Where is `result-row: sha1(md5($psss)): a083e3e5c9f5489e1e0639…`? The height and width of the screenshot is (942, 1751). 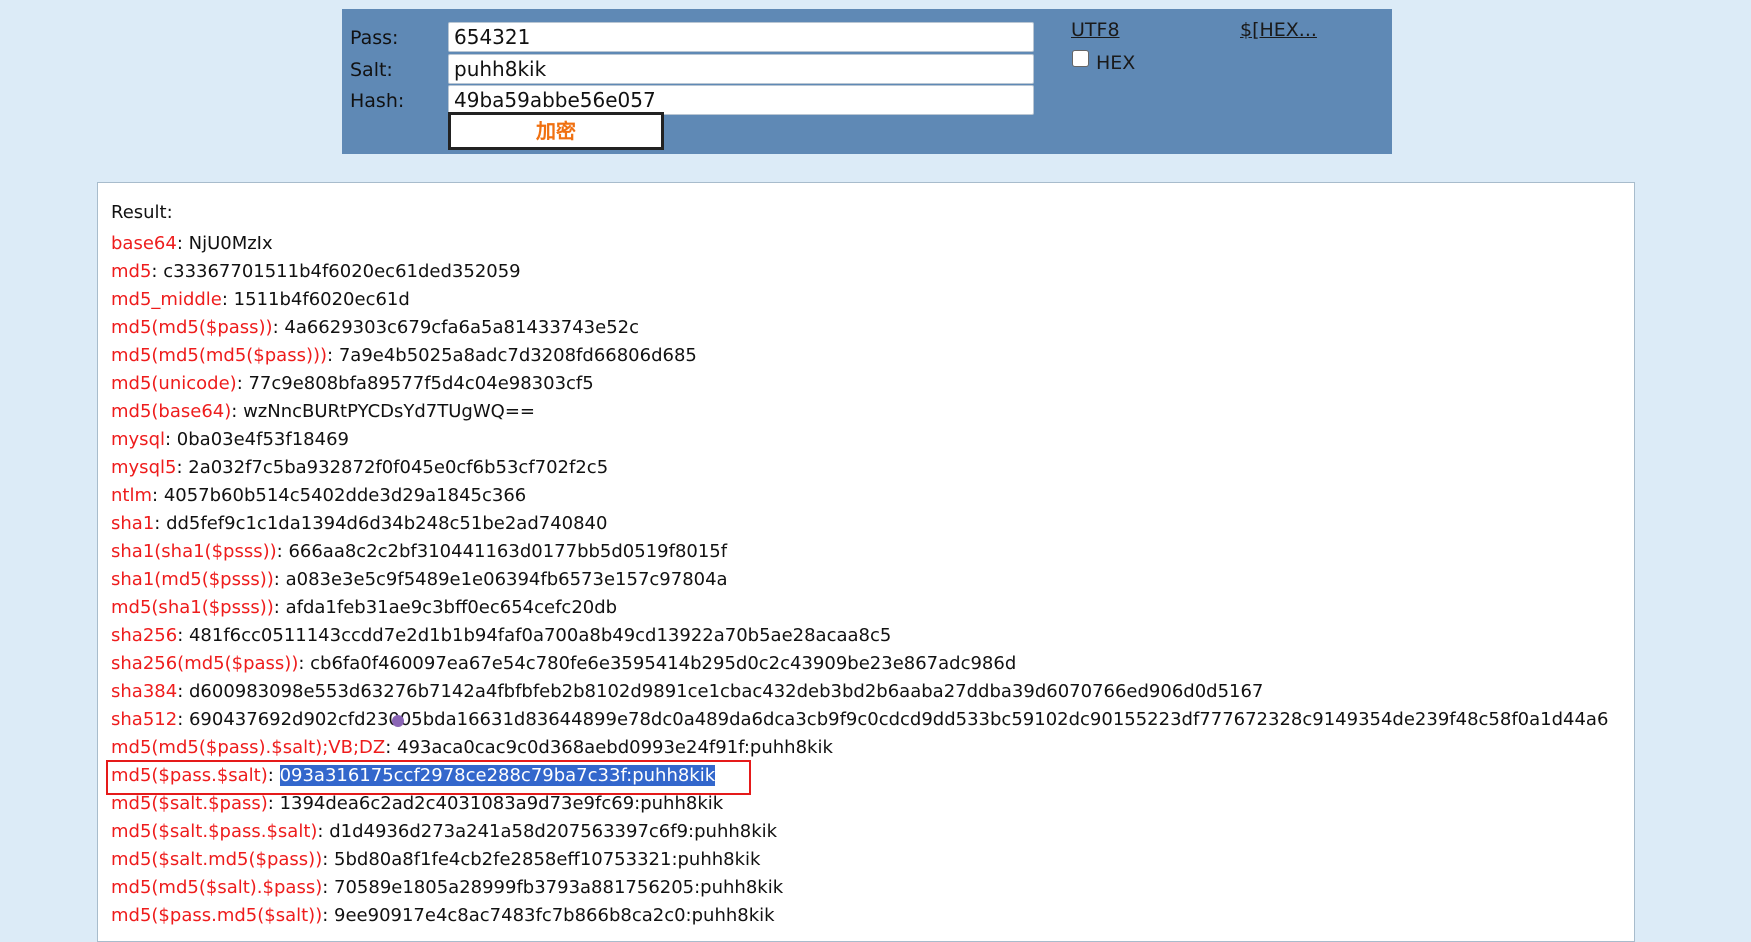
result-row: sha1(md5($psss)): a083e3e5c9f5489e1e0639… is located at coordinates (419, 579).